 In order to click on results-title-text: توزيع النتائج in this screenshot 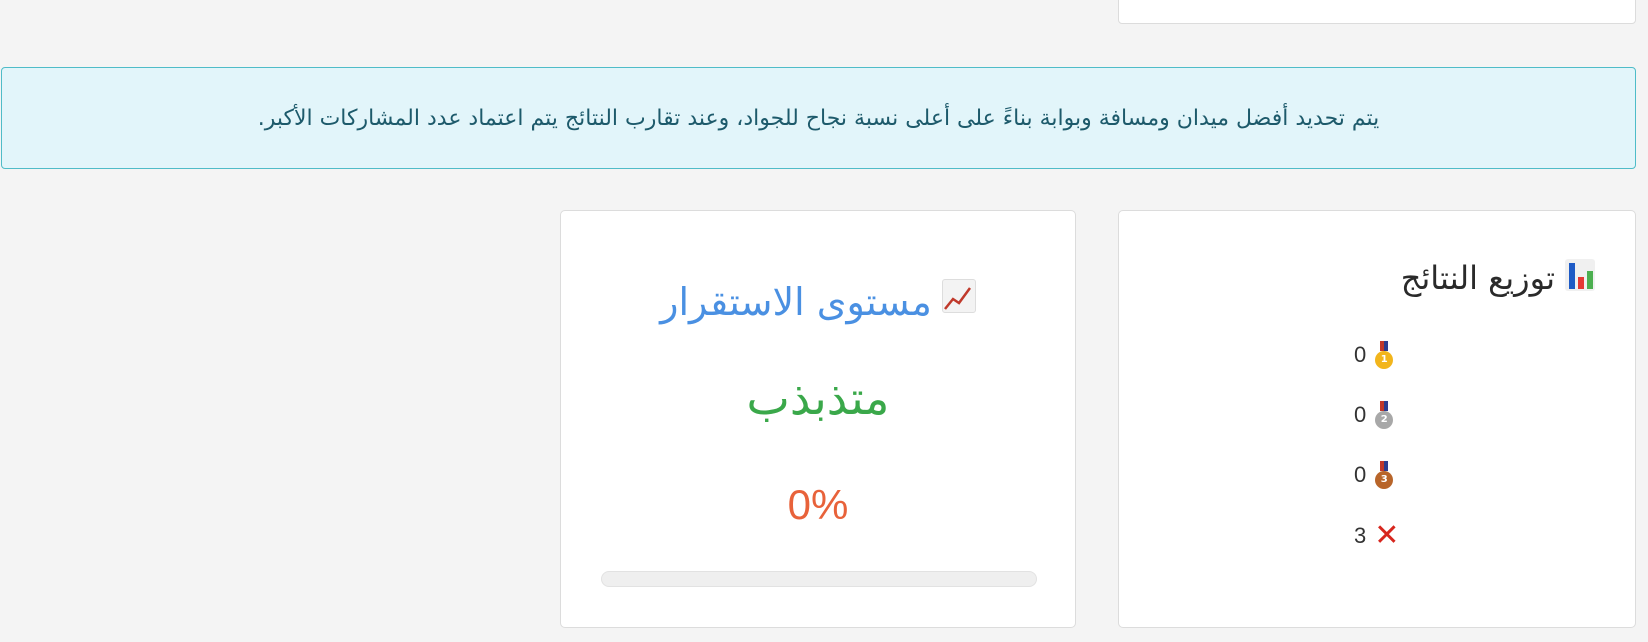, I will do `click(1477, 278)`.